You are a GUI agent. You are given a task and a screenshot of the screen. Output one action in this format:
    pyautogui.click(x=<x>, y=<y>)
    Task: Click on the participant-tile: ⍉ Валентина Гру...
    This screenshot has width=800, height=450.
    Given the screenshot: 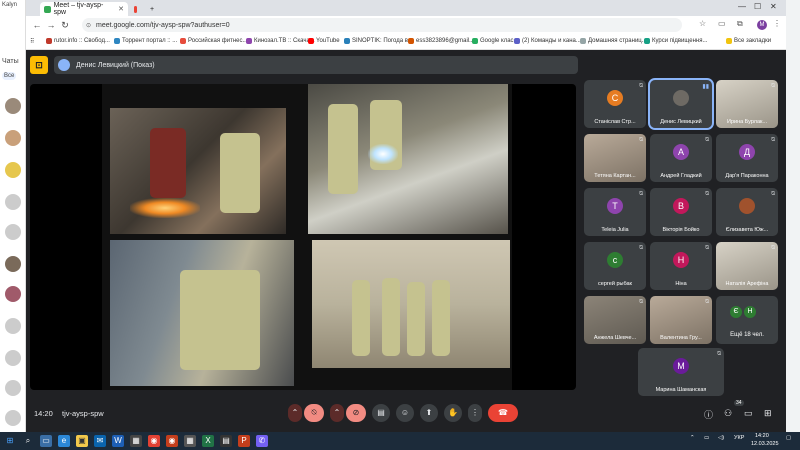 What is the action you would take?
    pyautogui.click(x=681, y=320)
    